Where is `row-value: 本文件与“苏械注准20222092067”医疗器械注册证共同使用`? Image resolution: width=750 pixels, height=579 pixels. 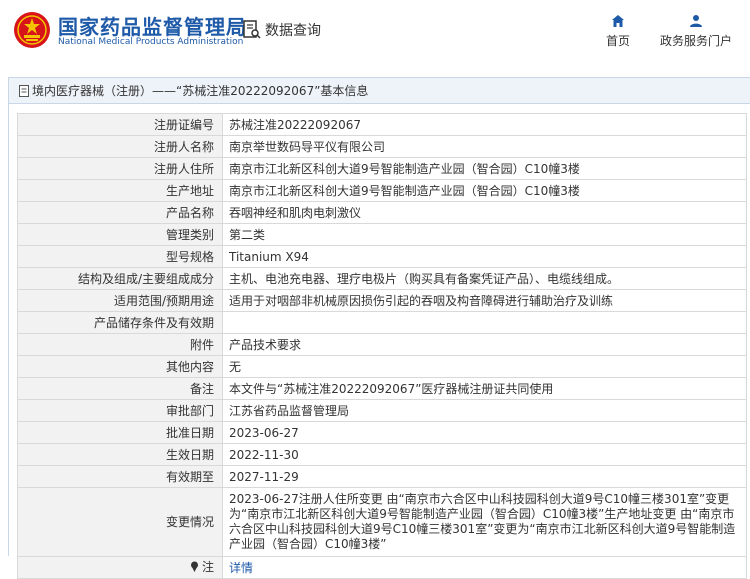 row-value: 本文件与“苏械注准20222092067”医疗器械注册证共同使用 is located at coordinates (484, 388).